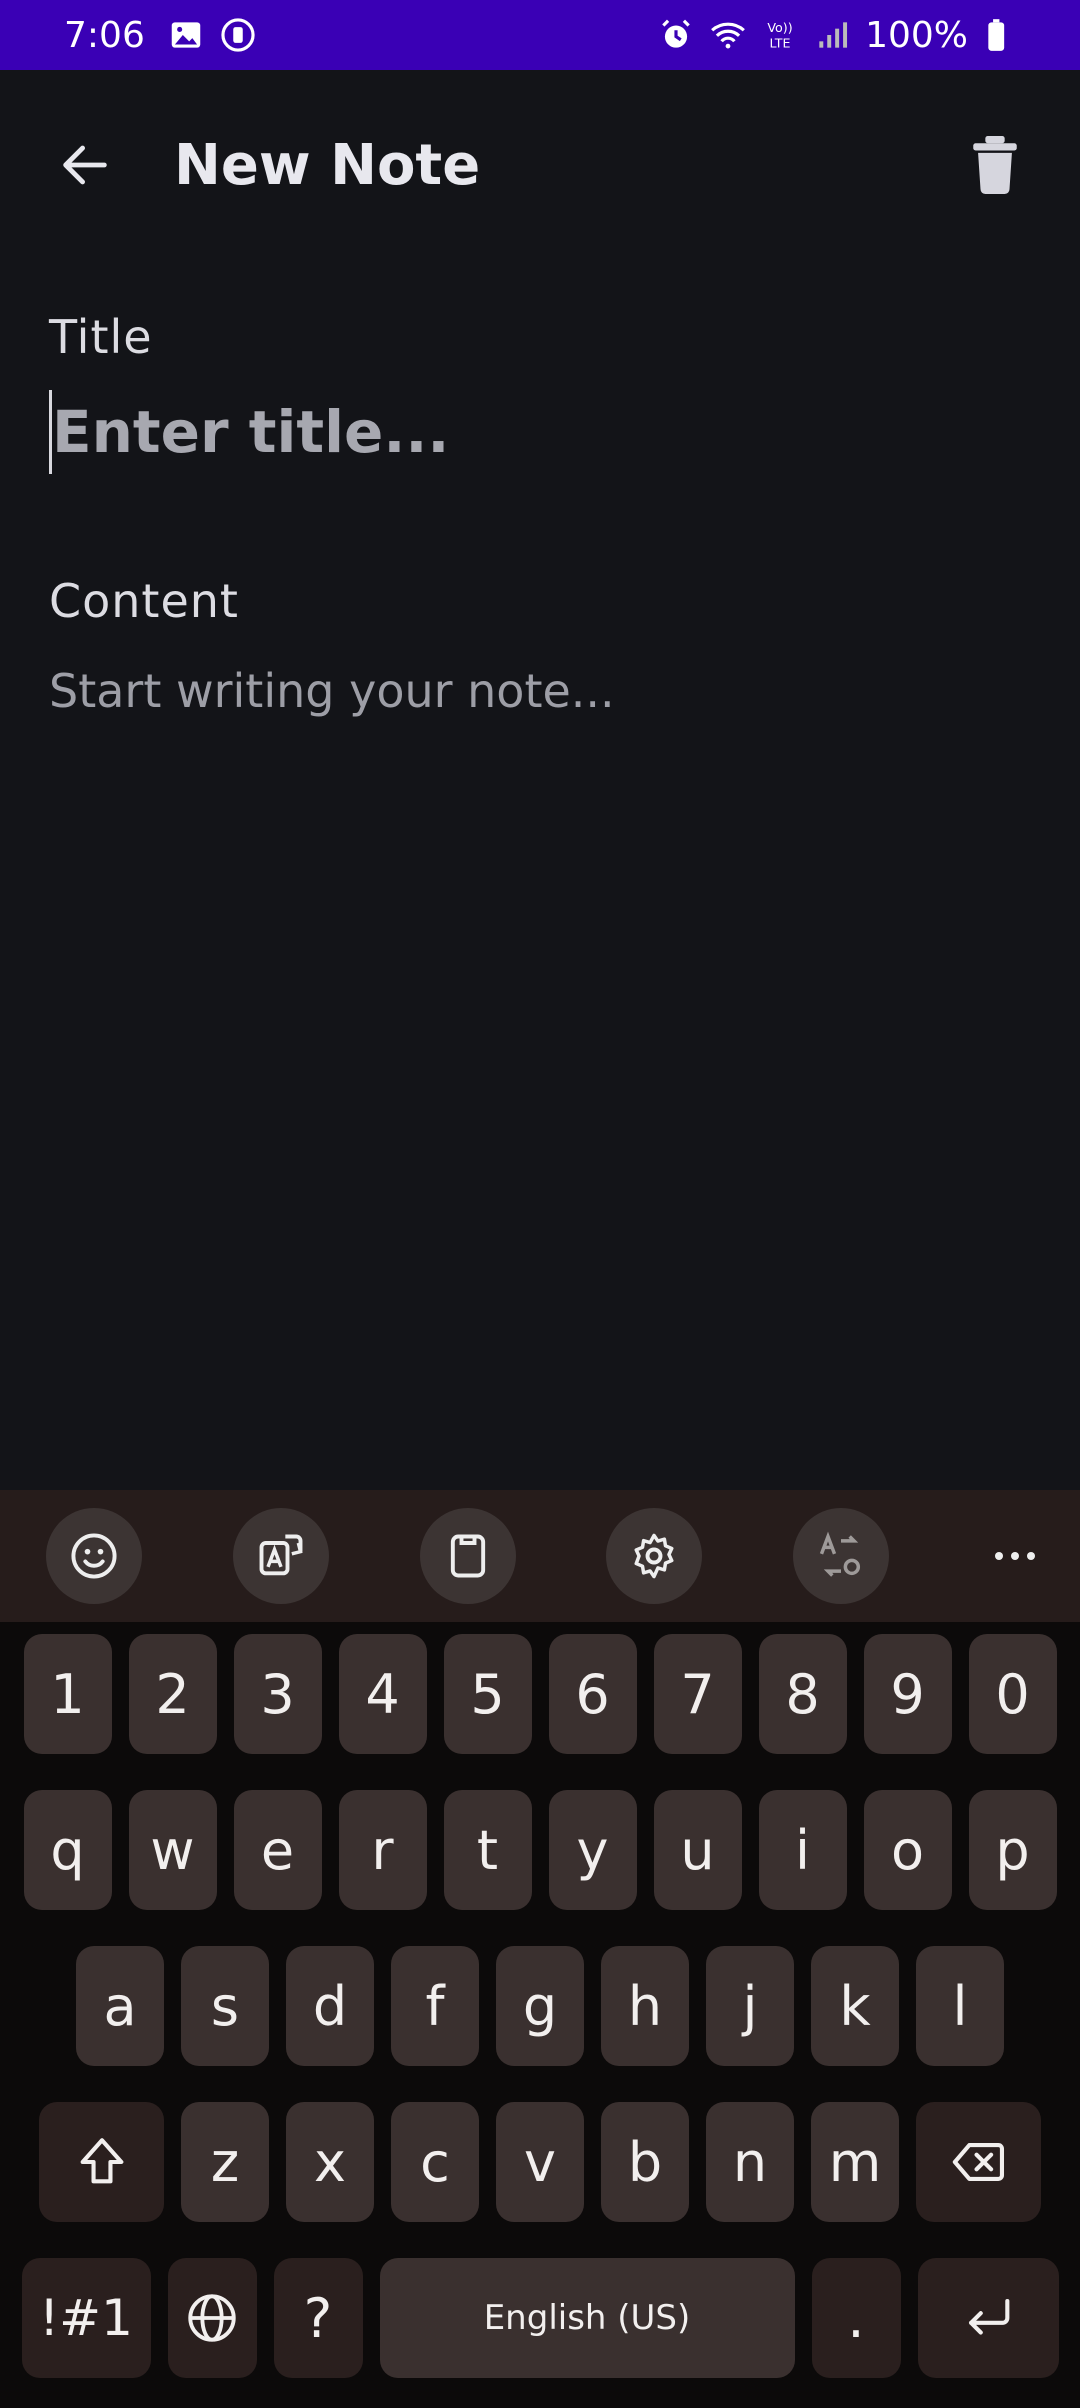  I want to click on emoji-button, so click(94, 1556).